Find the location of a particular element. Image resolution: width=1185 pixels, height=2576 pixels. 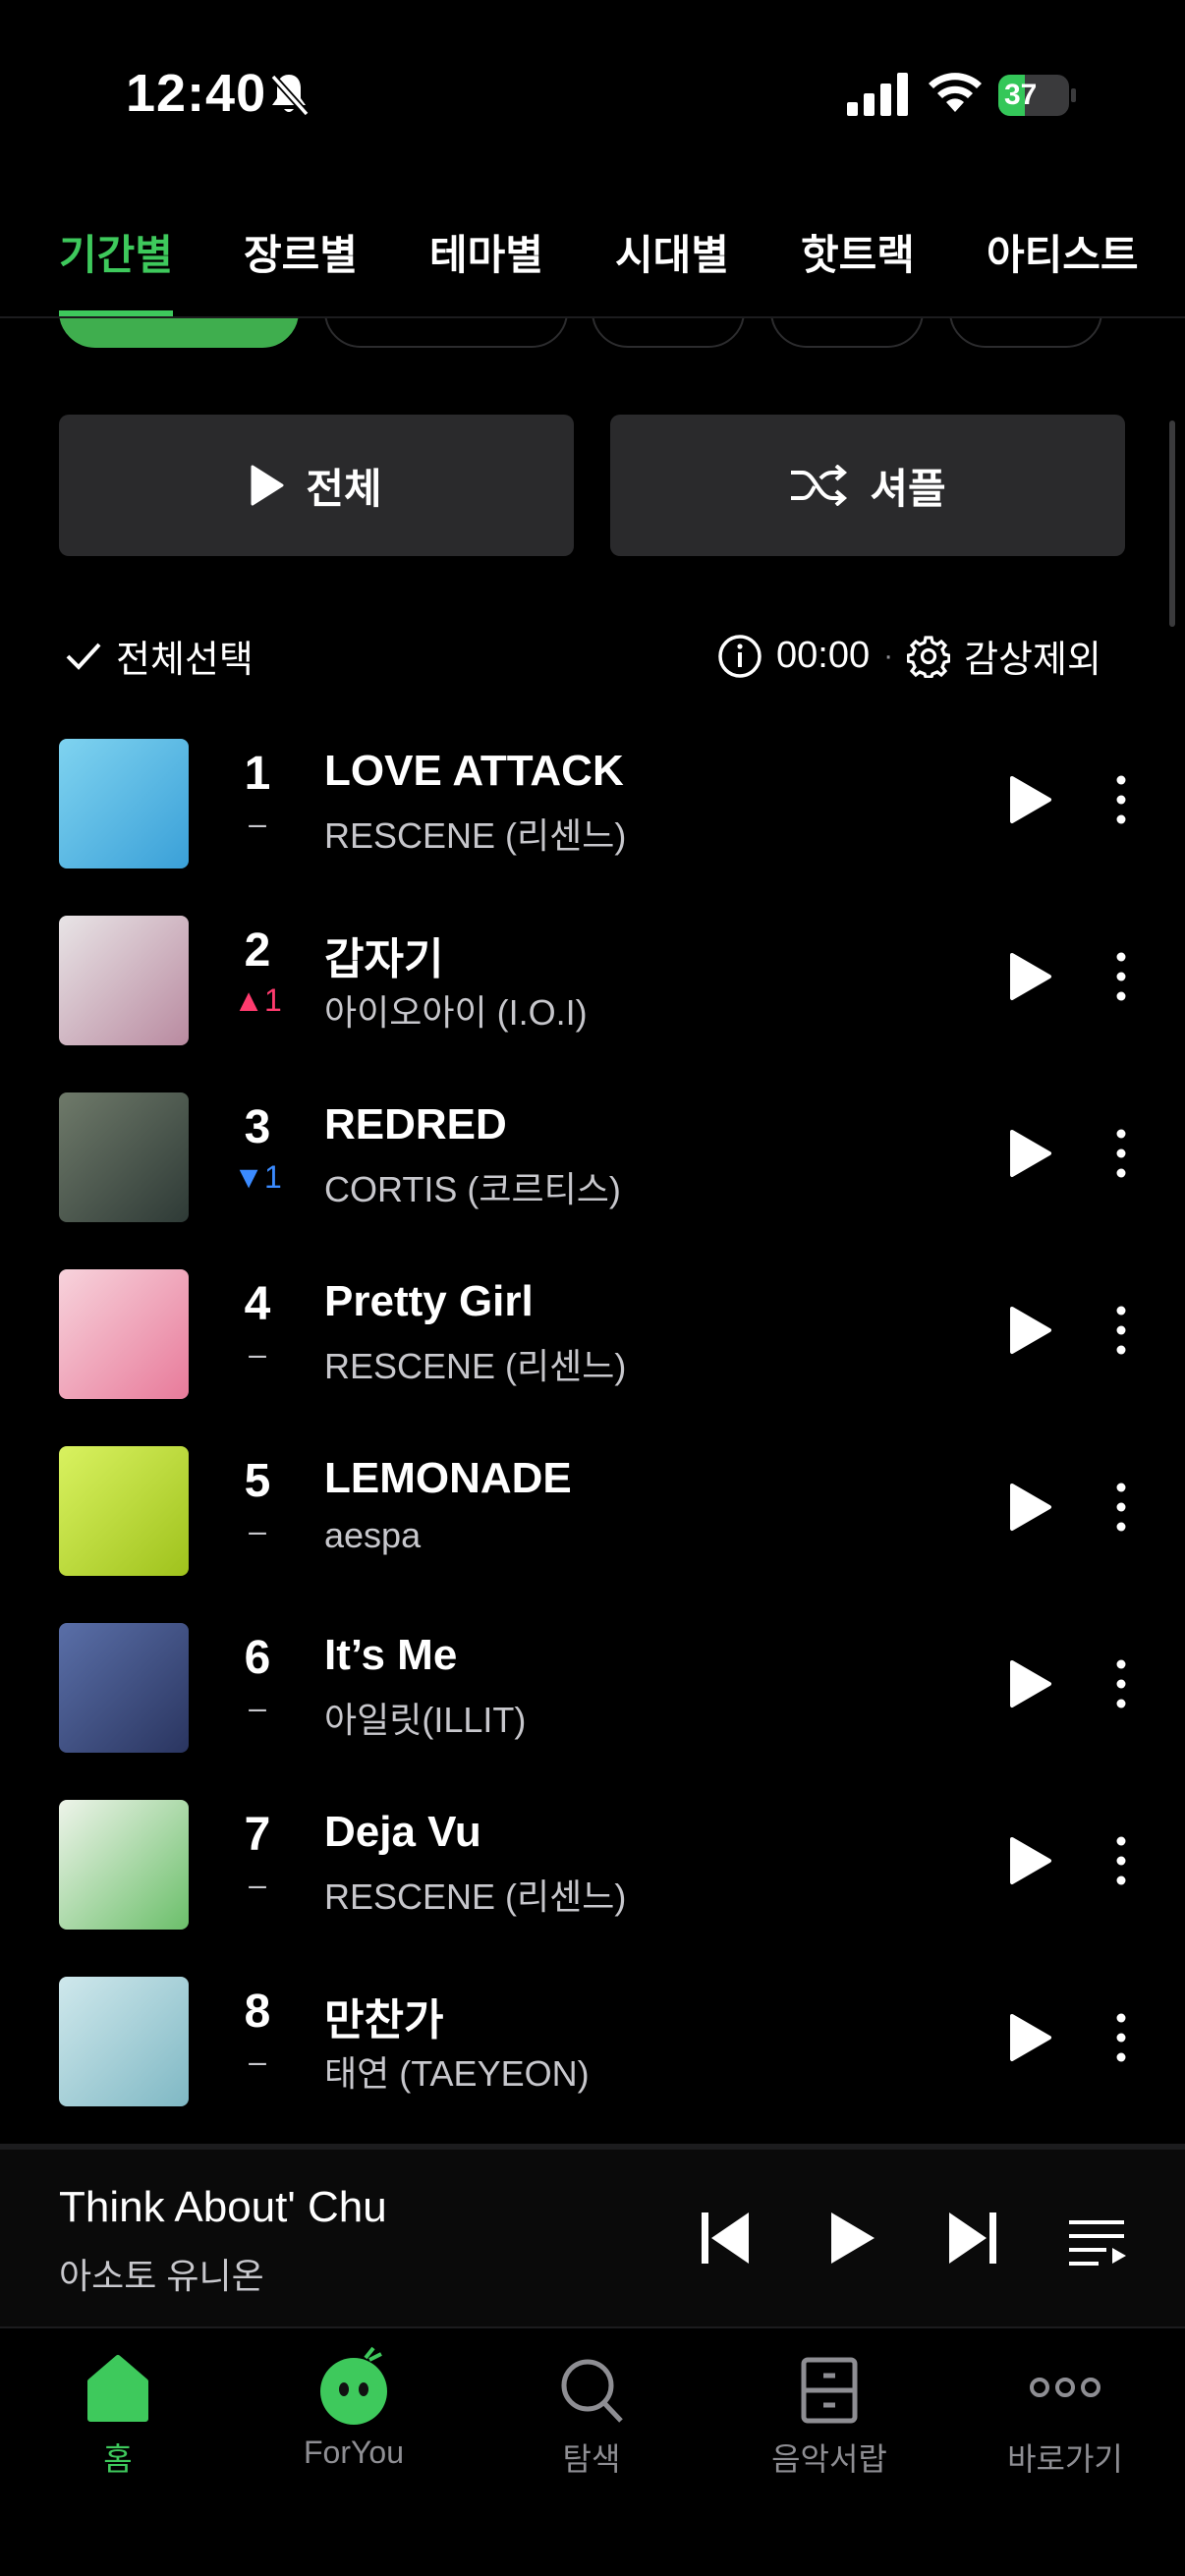

cellular-signal-icon is located at coordinates (878, 94).